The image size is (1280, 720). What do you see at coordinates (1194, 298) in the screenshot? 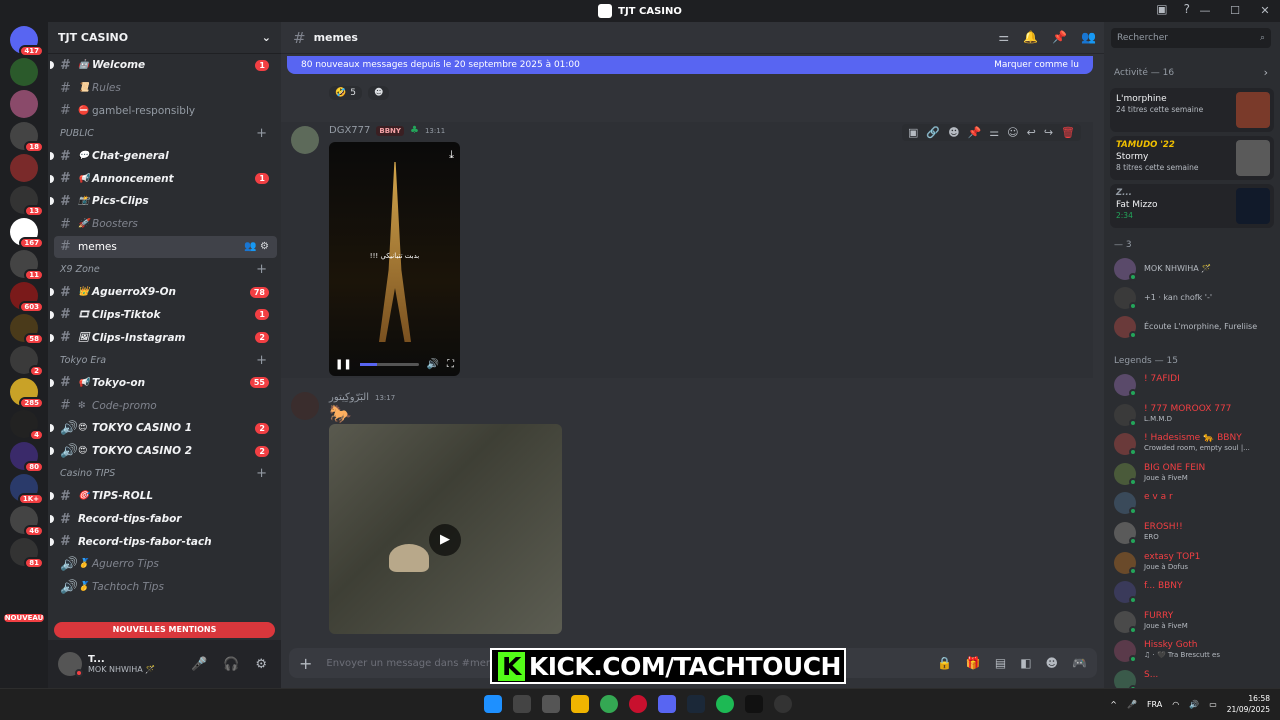
I see `member-item: +1 · kan chofk '-'` at bounding box center [1194, 298].